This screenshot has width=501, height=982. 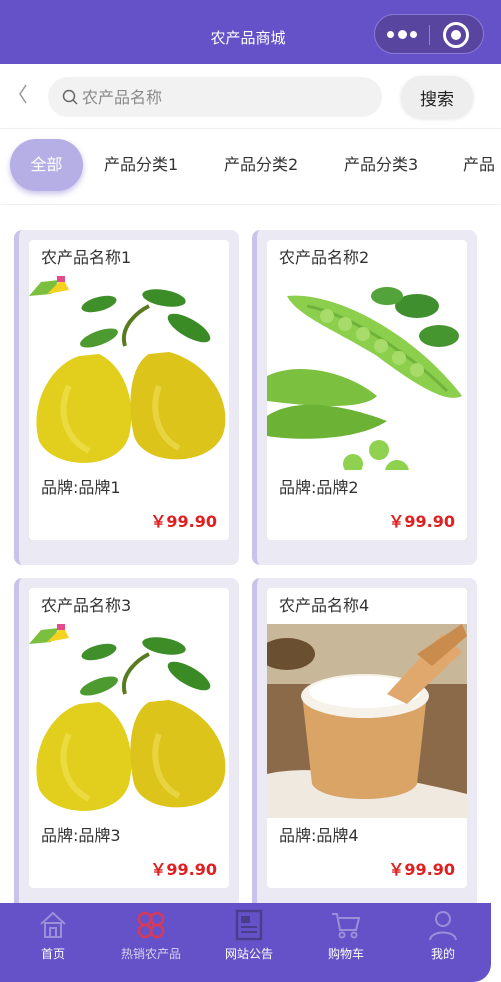 What do you see at coordinates (319, 835) in the screenshot?
I see `product-brand: 品牌:品牌4` at bounding box center [319, 835].